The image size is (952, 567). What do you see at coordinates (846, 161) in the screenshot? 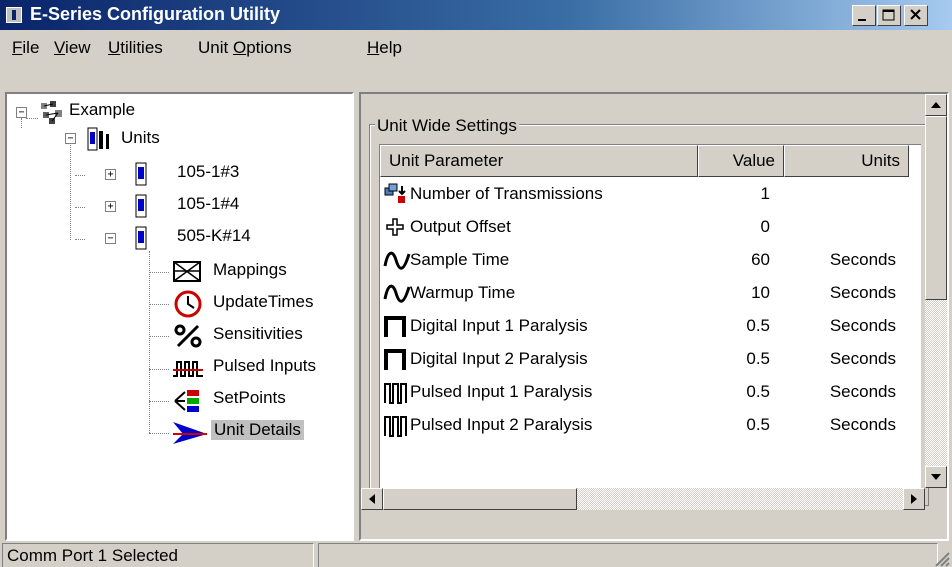
I see `column-header-units: Units` at bounding box center [846, 161].